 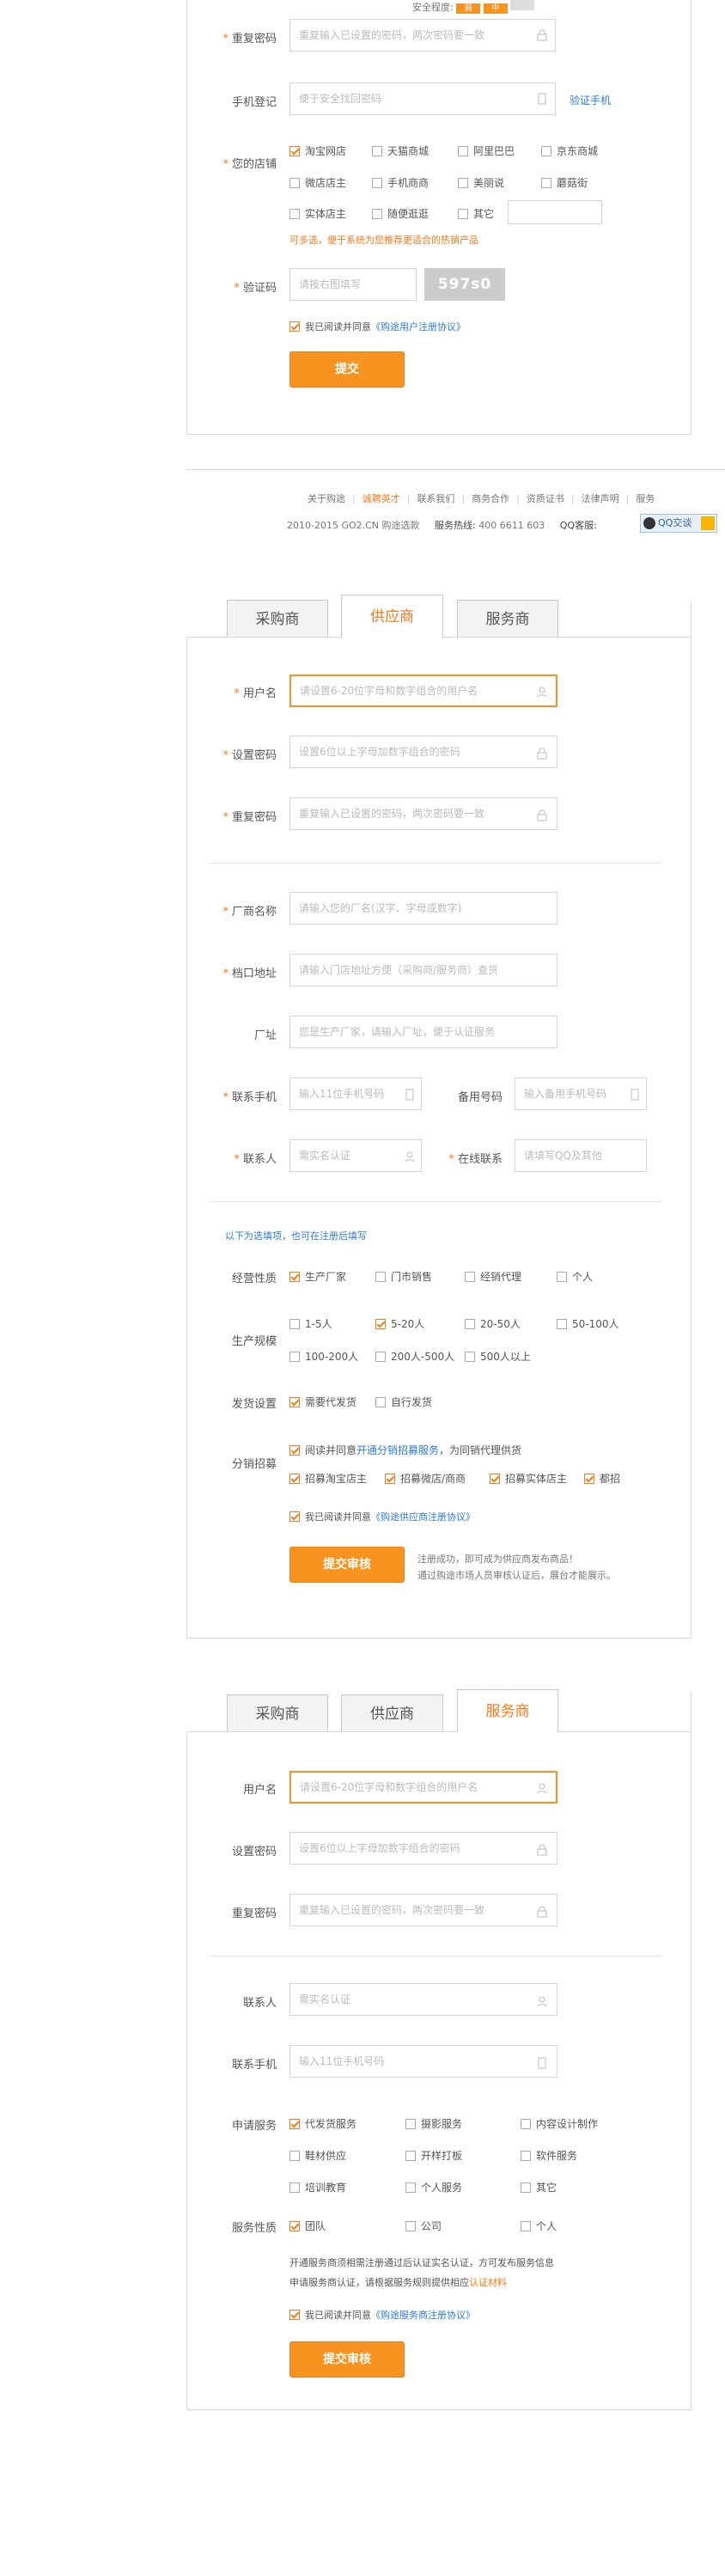 I want to click on factory-input: 您是生产厂家，请输入厂址，便于认证服务, so click(x=423, y=1032).